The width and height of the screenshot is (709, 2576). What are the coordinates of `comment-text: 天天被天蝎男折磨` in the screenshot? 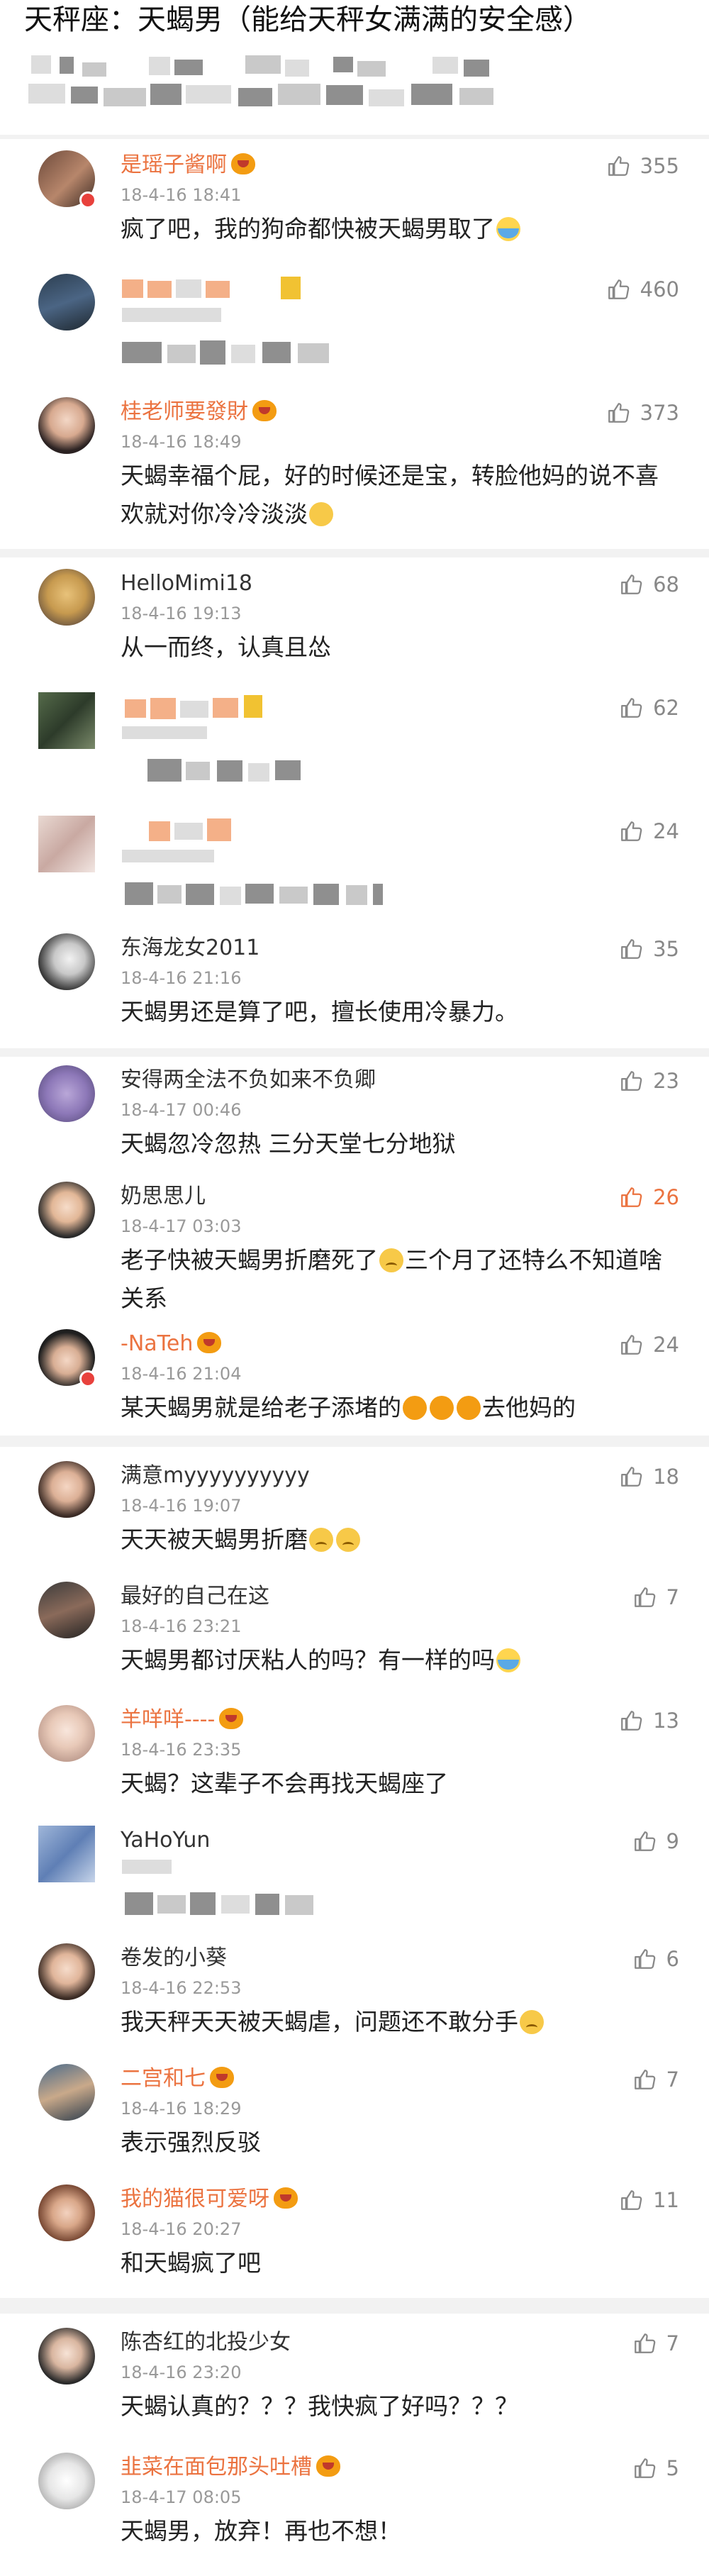 It's located at (397, 1540).